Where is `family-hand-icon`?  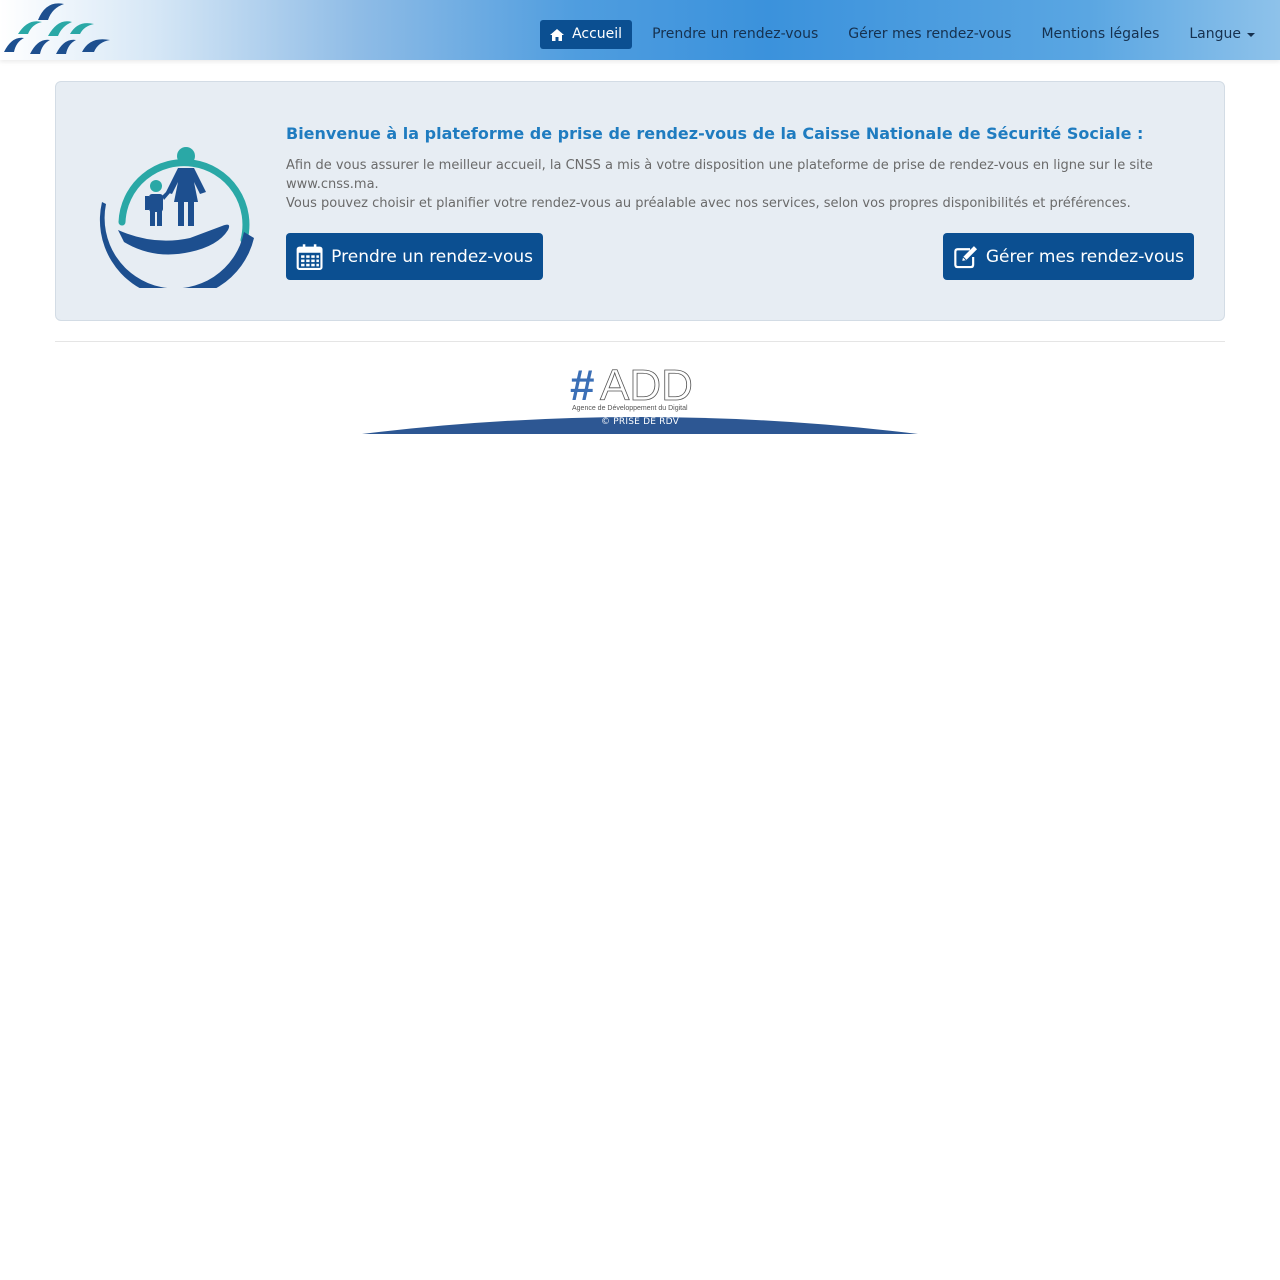
family-hand-icon is located at coordinates (176, 217).